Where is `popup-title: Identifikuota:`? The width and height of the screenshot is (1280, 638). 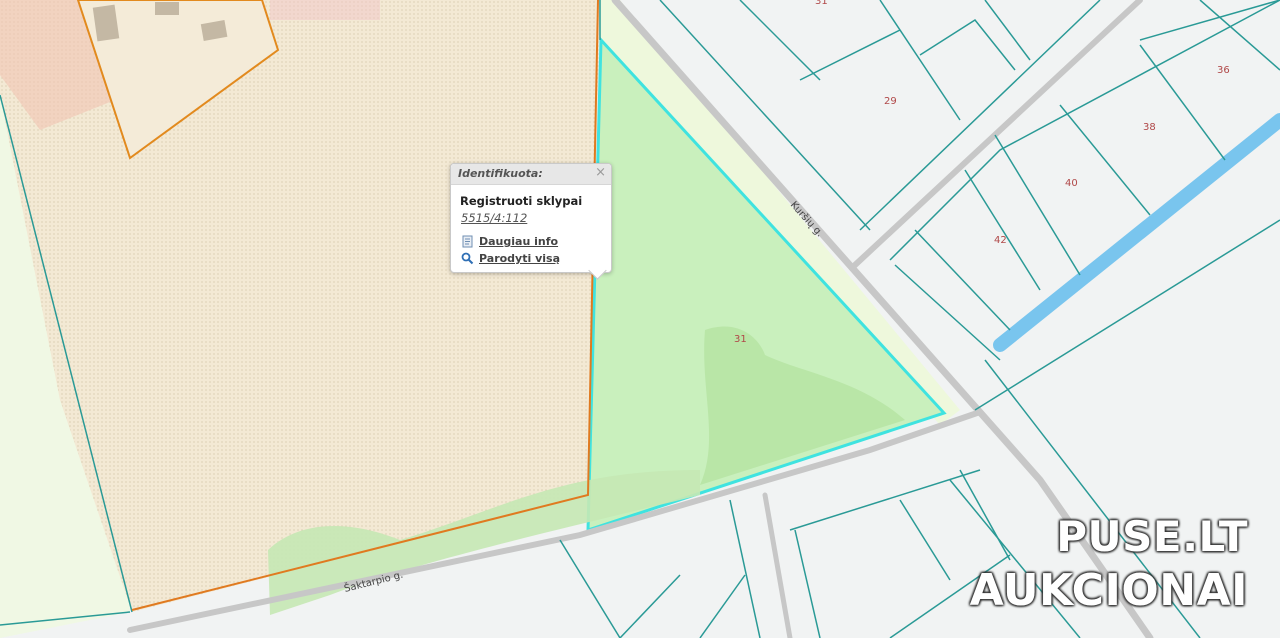
popup-title: Identifikuota: is located at coordinates (500, 173).